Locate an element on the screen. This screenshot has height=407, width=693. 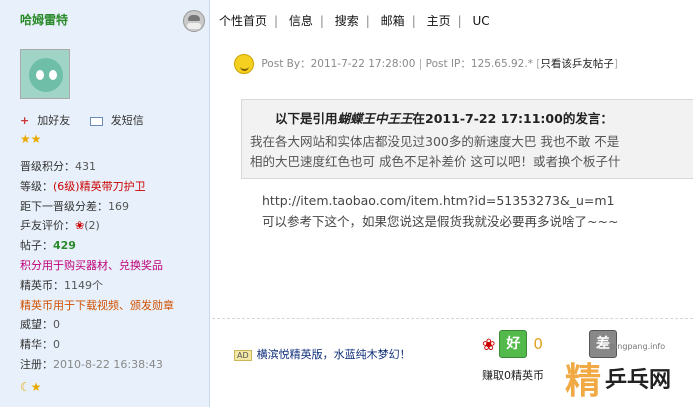
plus-icon: + is located at coordinates (25, 120).